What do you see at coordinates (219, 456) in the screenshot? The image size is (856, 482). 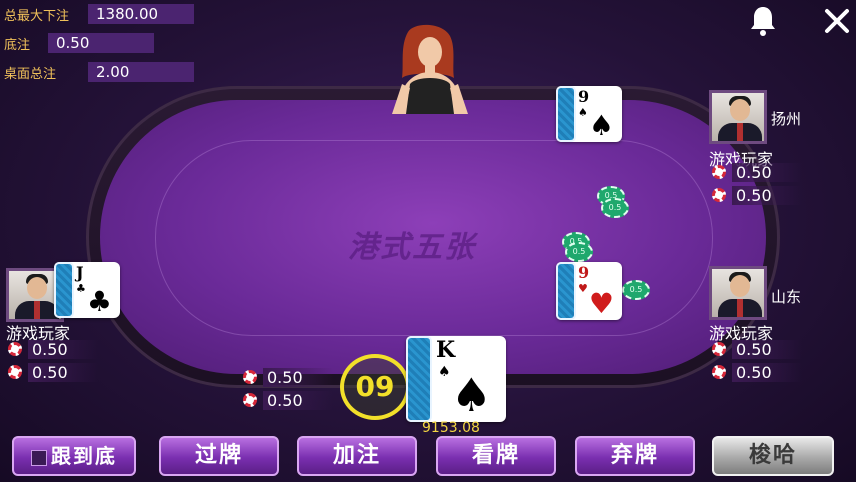 I see `pass-button: 过牌` at bounding box center [219, 456].